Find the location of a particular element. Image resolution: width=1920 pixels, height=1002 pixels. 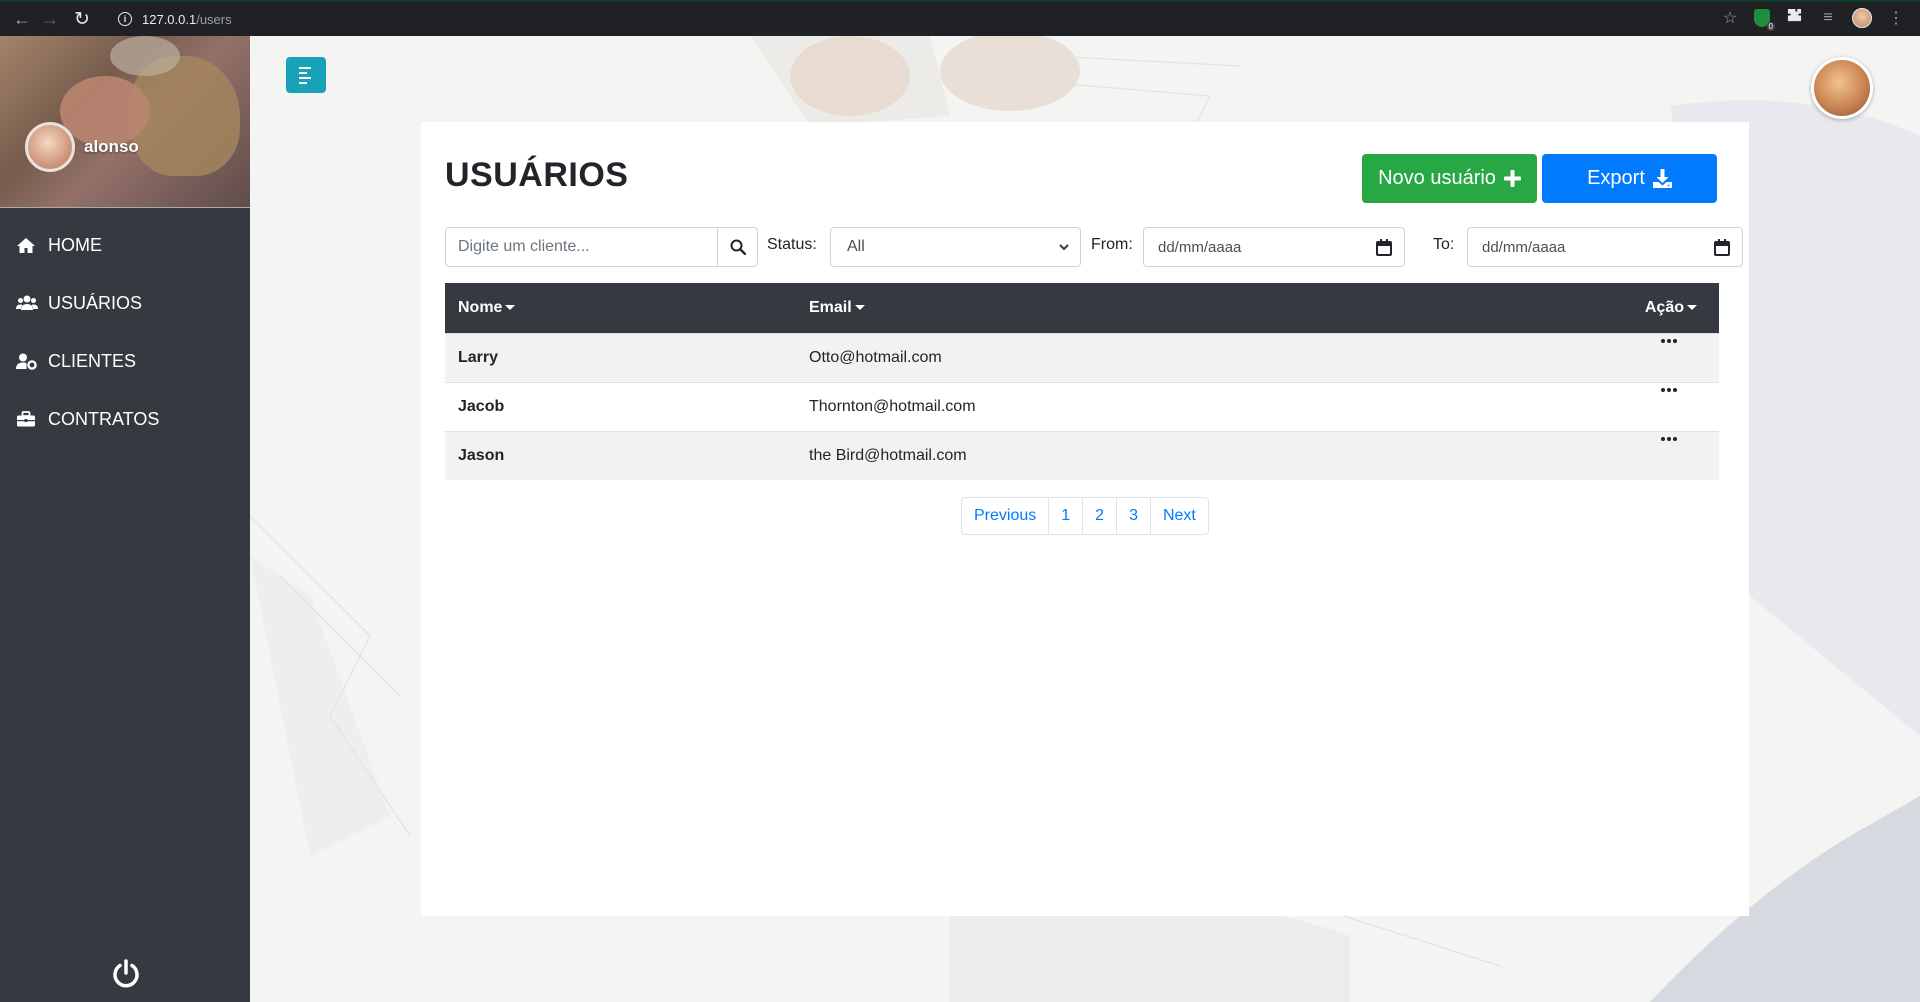

table-row: Jason the Bird@hotmail.com is located at coordinates (1082, 455).